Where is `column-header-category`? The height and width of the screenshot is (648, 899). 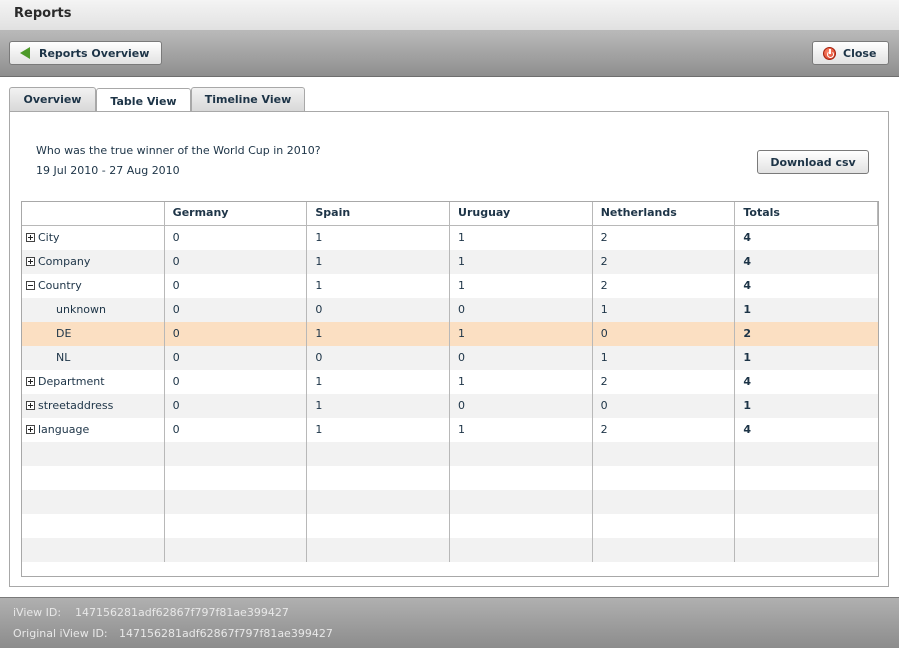 column-header-category is located at coordinates (93, 213).